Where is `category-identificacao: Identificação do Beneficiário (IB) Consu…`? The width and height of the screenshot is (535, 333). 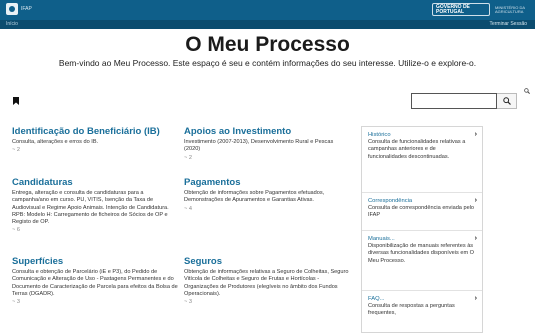 category-identificacao: Identificação do Beneficiário (IB) Consu… is located at coordinates (97, 140).